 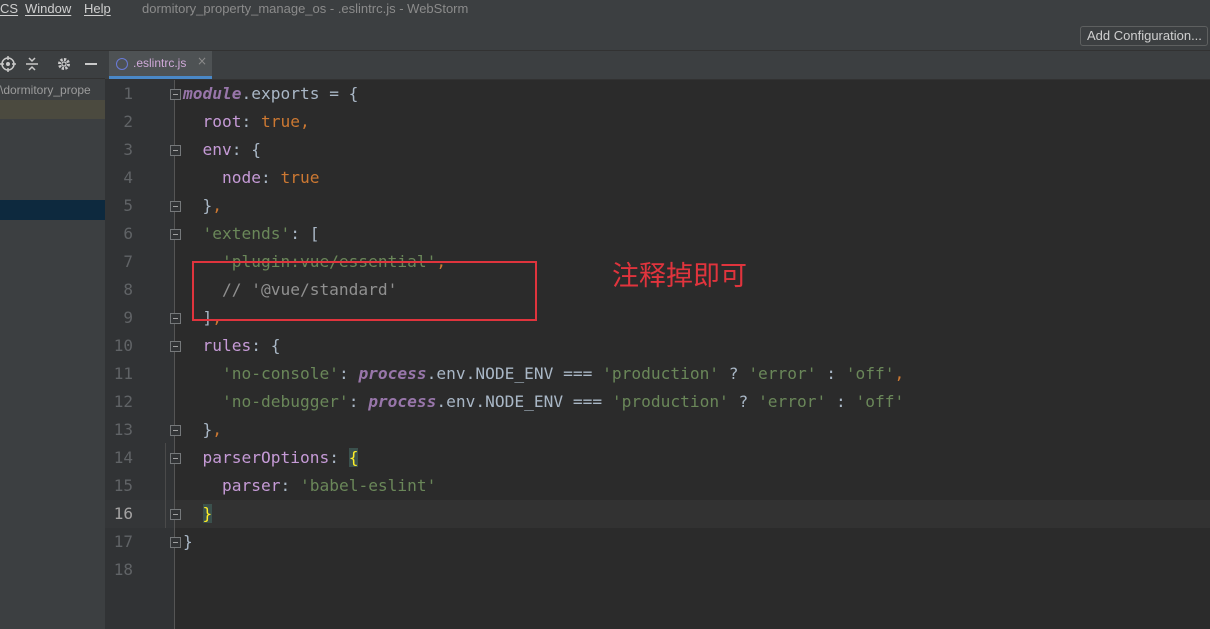 I want to click on tree-item-highlighted, so click(x=52, y=109).